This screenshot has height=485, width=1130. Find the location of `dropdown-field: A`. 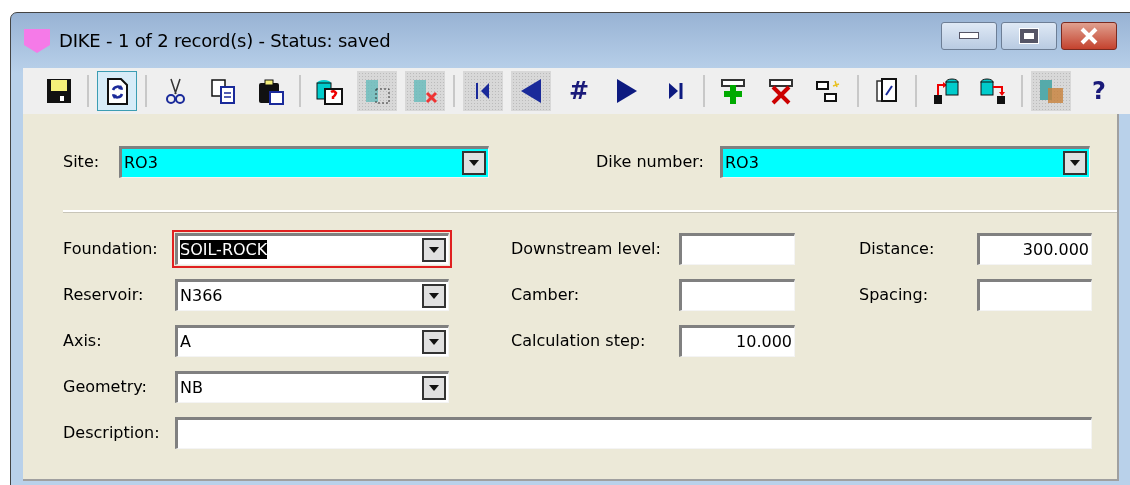

dropdown-field: A is located at coordinates (312, 341).